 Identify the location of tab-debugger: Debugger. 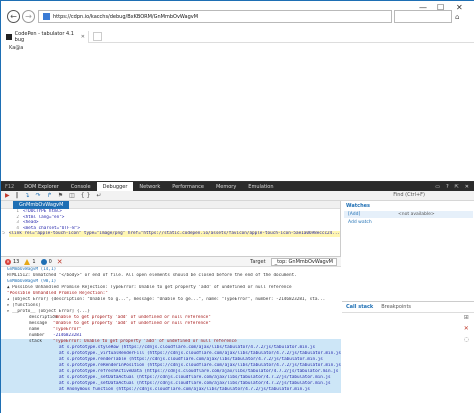
(115, 186).